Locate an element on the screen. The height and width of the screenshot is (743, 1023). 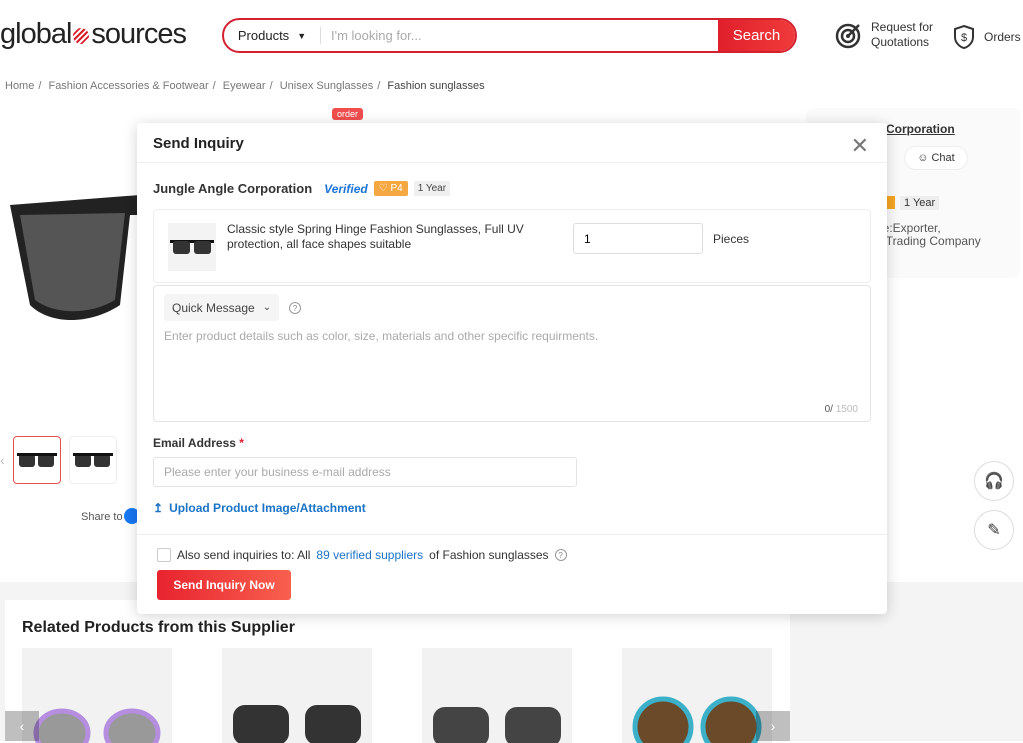
target-icon is located at coordinates (848, 36).